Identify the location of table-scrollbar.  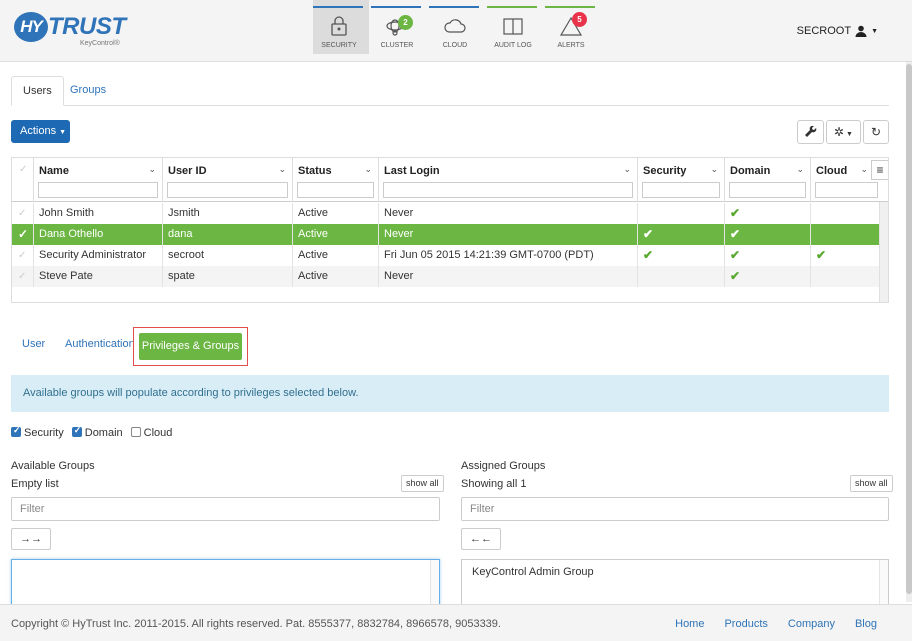
(883, 252).